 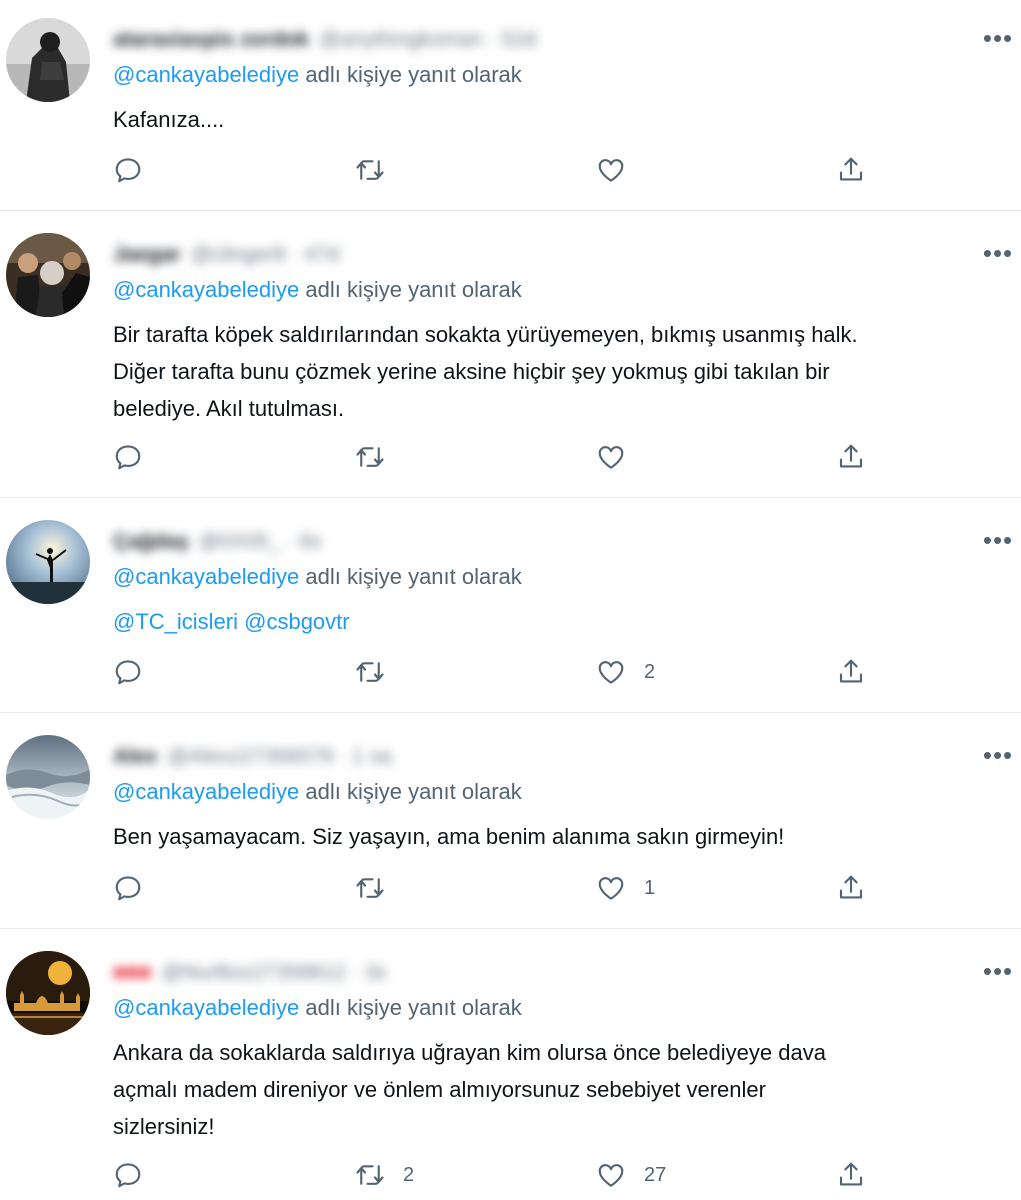 I want to click on tweet-actions: 2 27, so click(x=510, y=1175).